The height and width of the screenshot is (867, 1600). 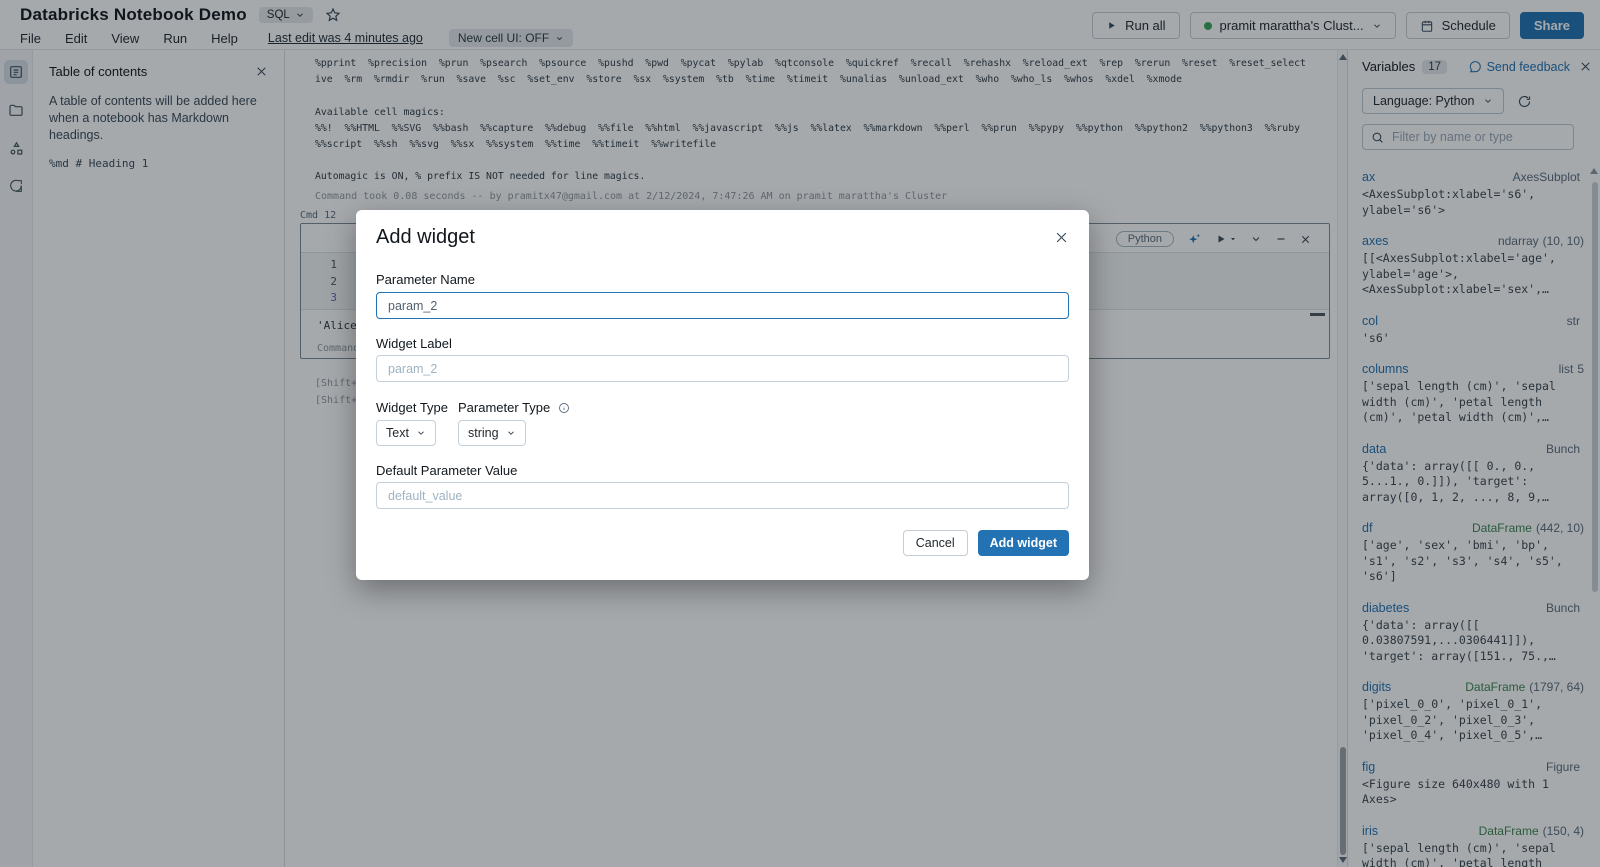 What do you see at coordinates (414, 343) in the screenshot?
I see `widget-label-label: Widget Label` at bounding box center [414, 343].